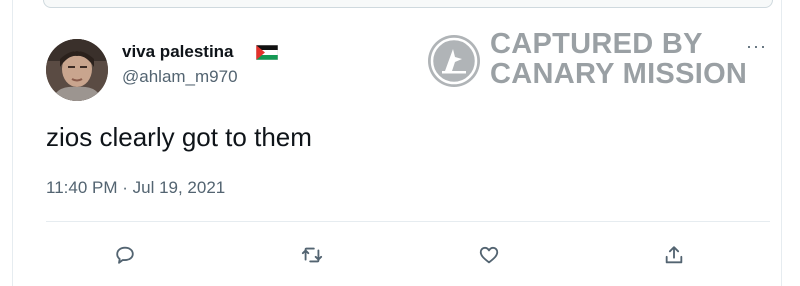  What do you see at coordinates (267, 52) in the screenshot?
I see `palestine-flag-icon` at bounding box center [267, 52].